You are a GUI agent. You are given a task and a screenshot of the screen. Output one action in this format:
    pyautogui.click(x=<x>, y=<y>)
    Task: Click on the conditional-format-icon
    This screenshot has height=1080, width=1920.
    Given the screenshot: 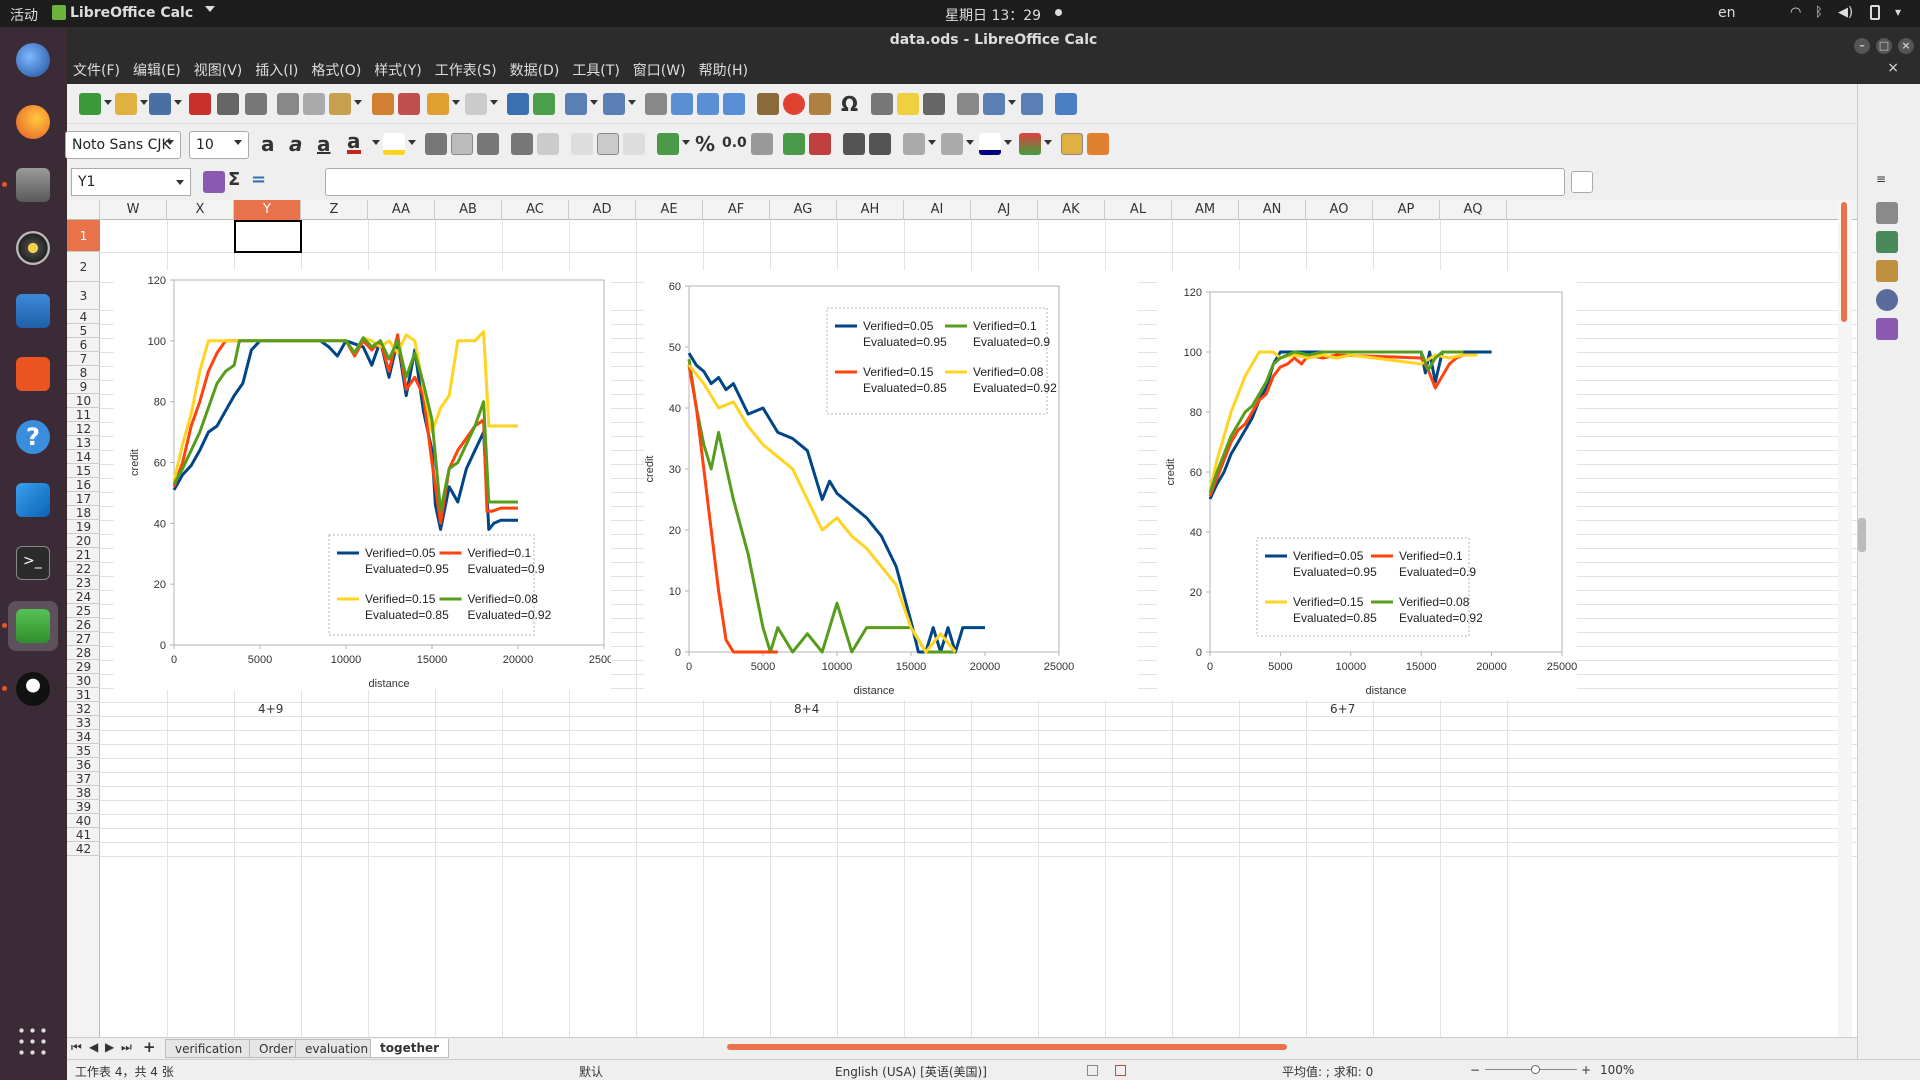 What is the action you would take?
    pyautogui.click(x=1030, y=144)
    